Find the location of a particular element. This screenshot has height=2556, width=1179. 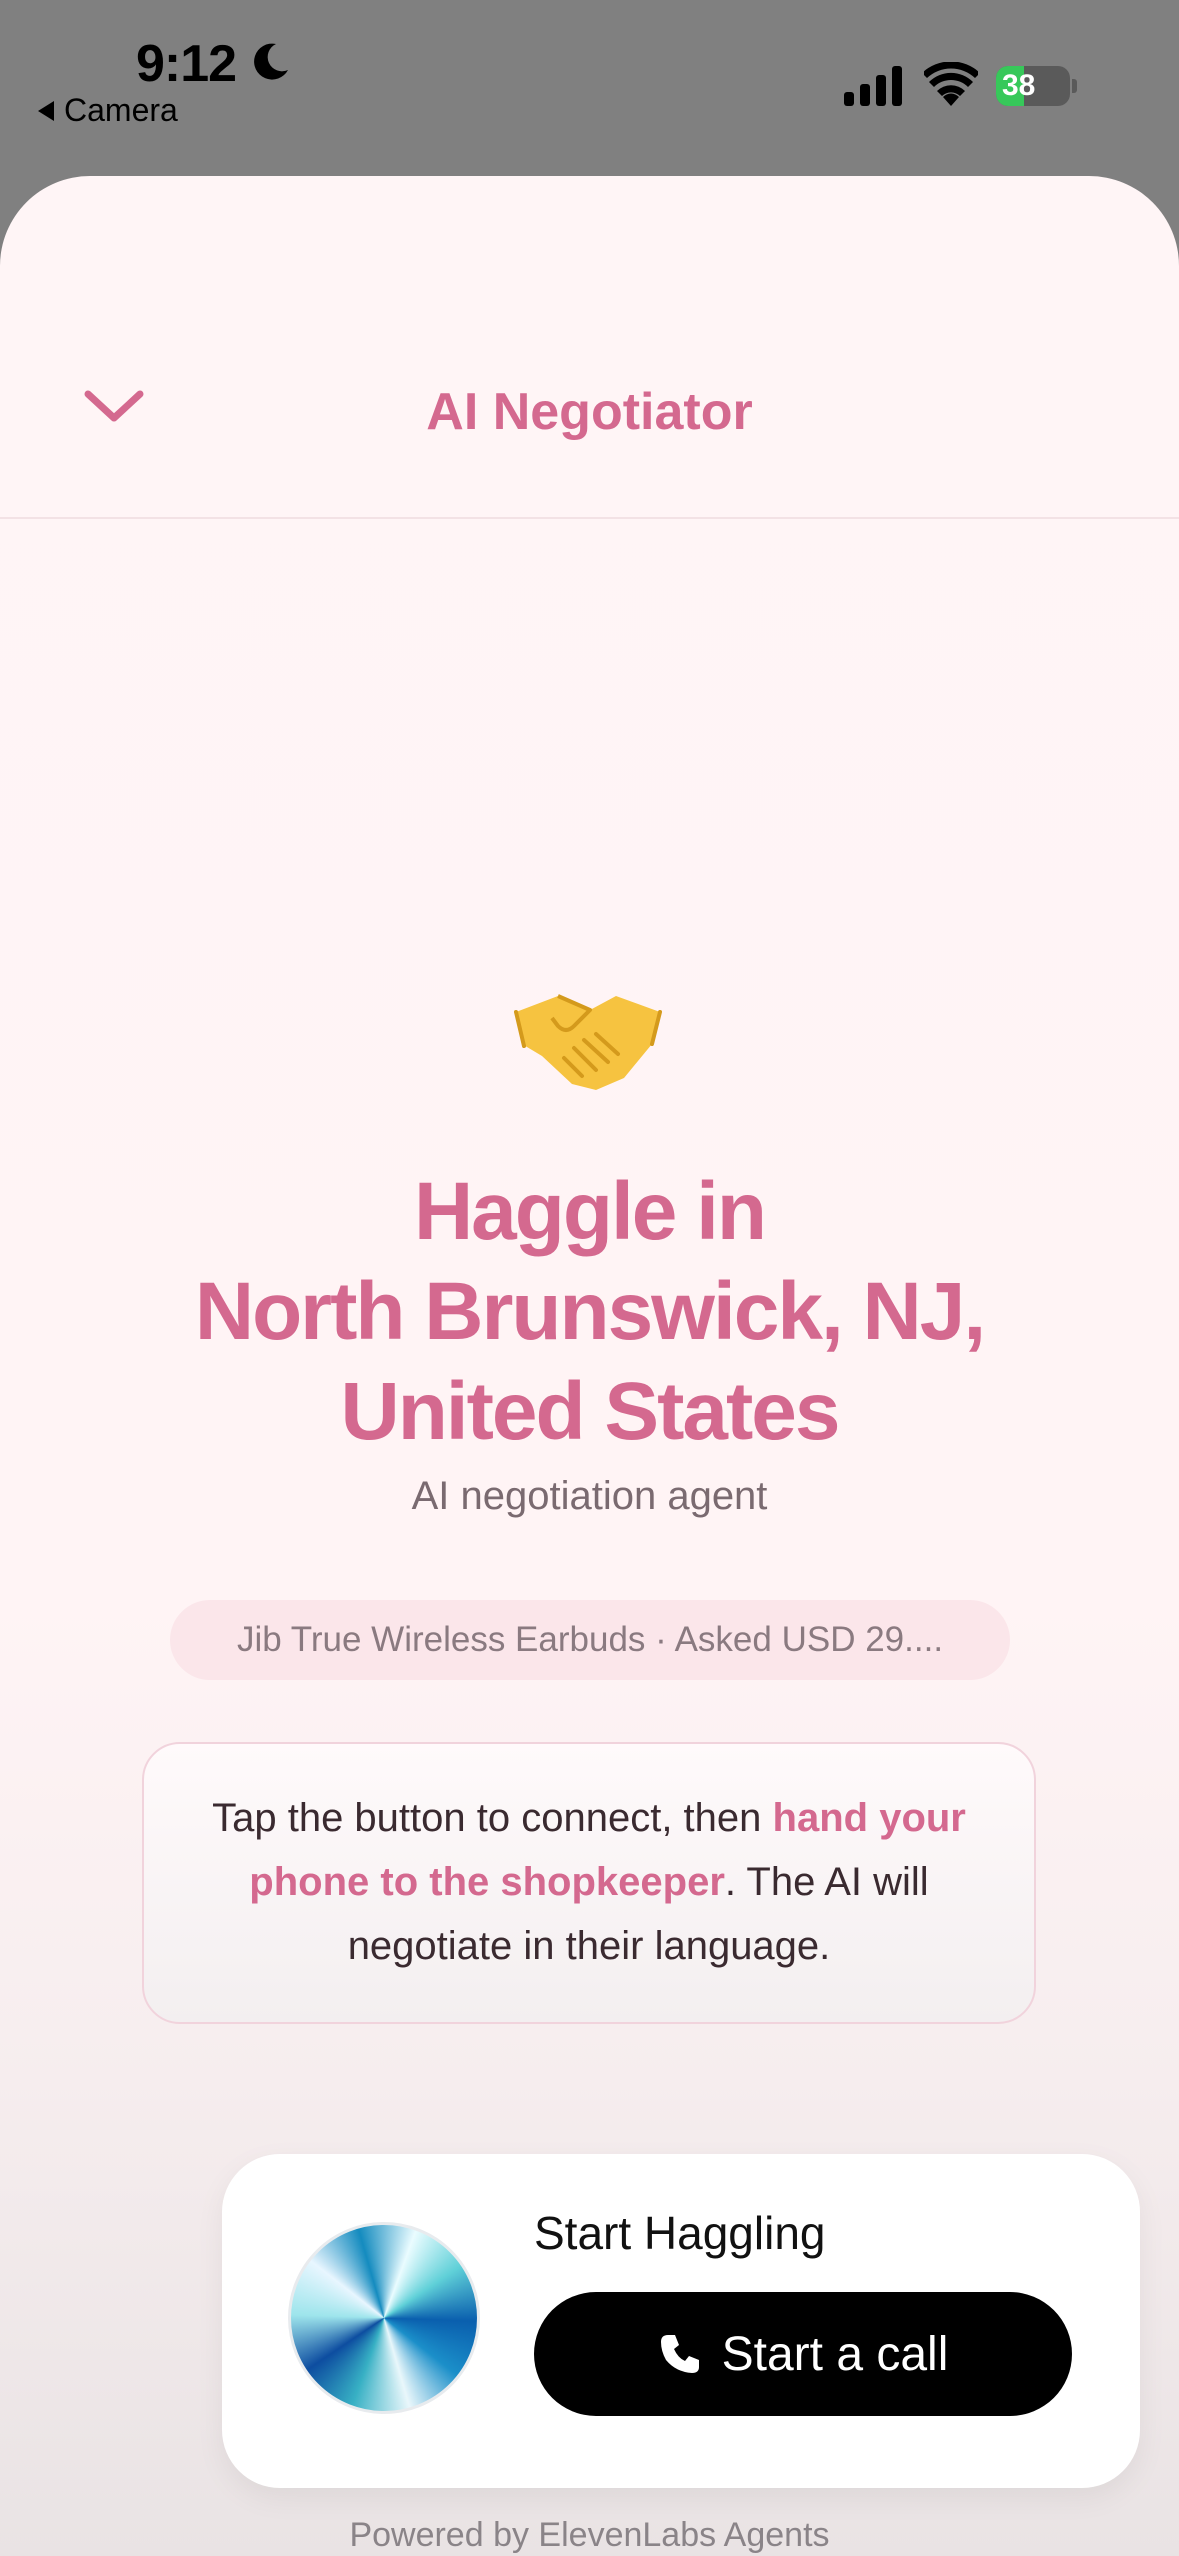

hero-subtitle: AI negotiation agent is located at coordinates (589, 1496).